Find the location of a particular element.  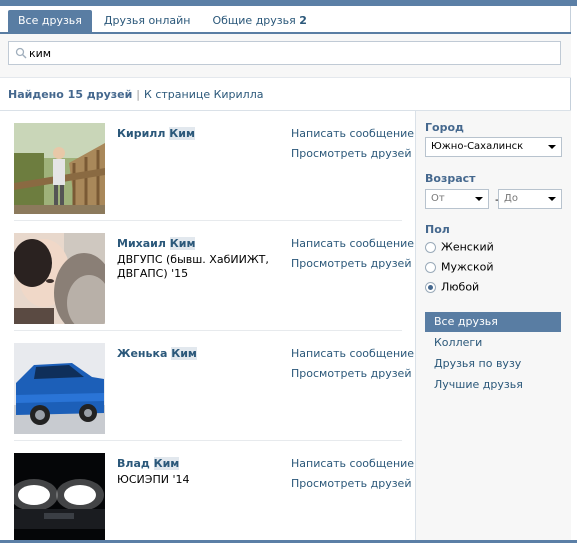

age-from-select: От is located at coordinates (457, 199).